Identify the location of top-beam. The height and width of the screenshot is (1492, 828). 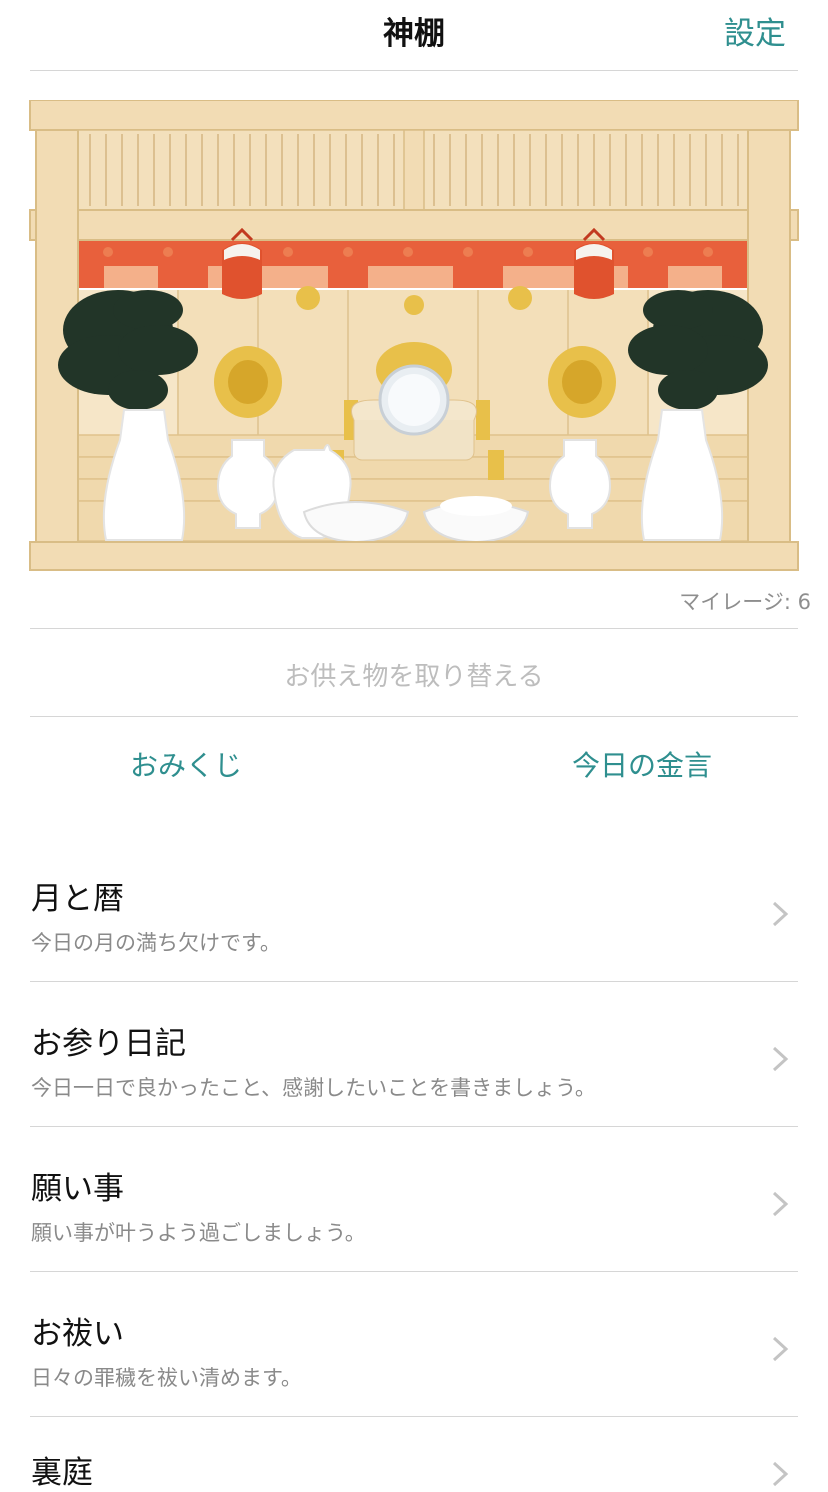
(414, 115).